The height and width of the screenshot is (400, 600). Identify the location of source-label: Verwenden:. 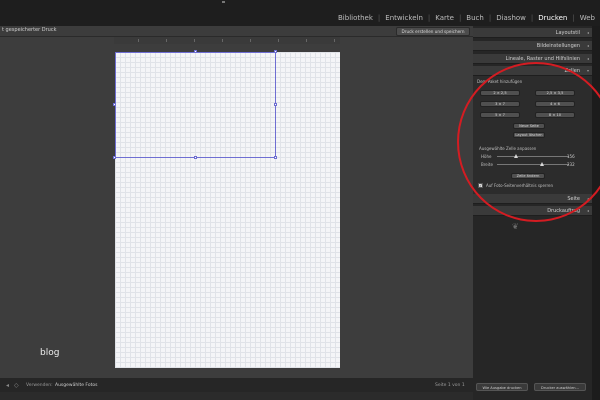
(39, 385).